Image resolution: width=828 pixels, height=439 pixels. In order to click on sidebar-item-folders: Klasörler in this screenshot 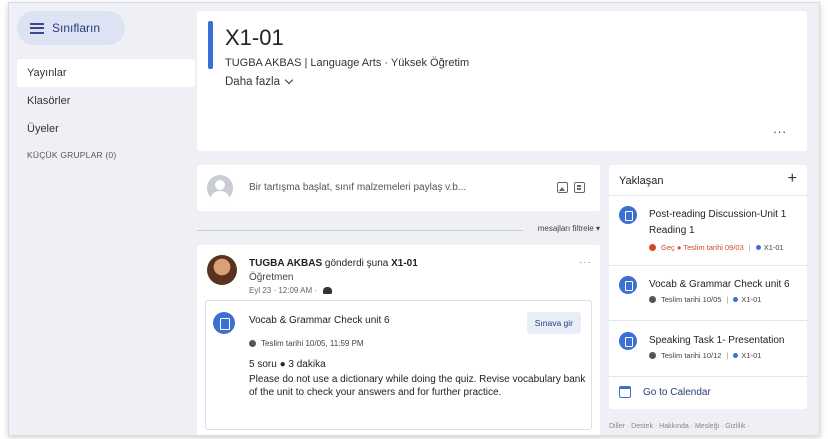, I will do `click(106, 101)`.